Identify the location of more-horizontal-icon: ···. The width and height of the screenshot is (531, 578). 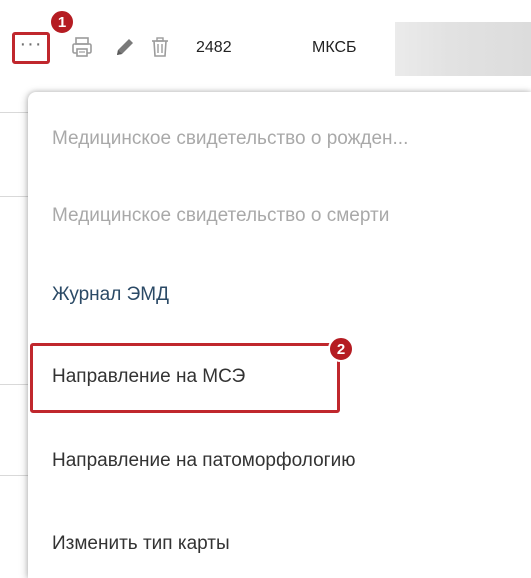
(31, 44).